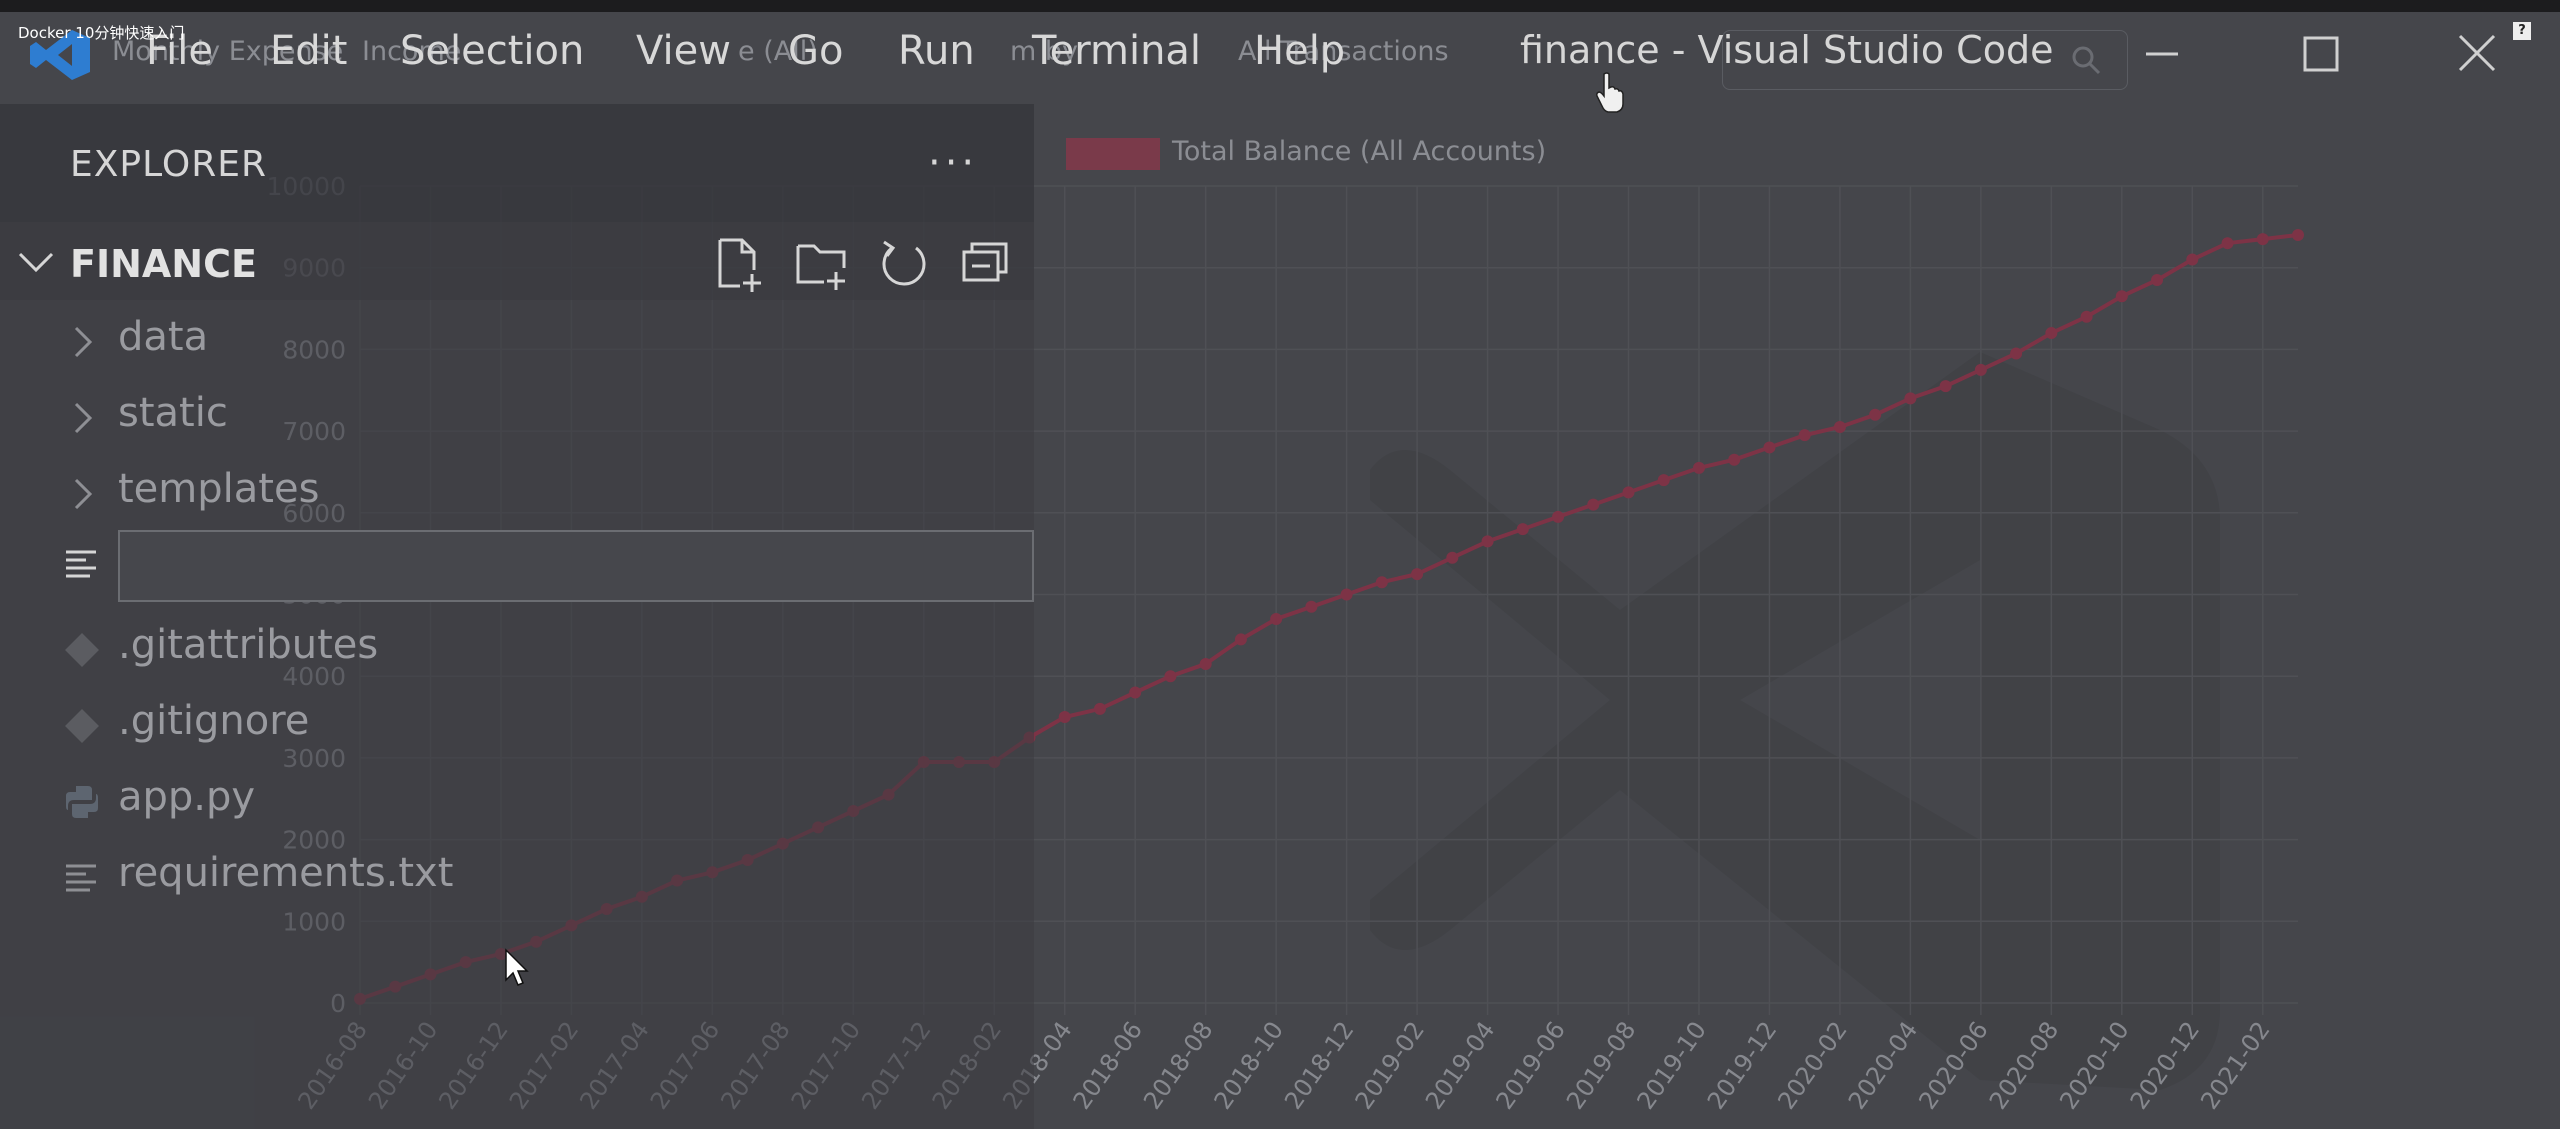 Image resolution: width=2560 pixels, height=1129 pixels. Describe the element at coordinates (492, 51) in the screenshot. I see `menu-selection: Selection` at that location.